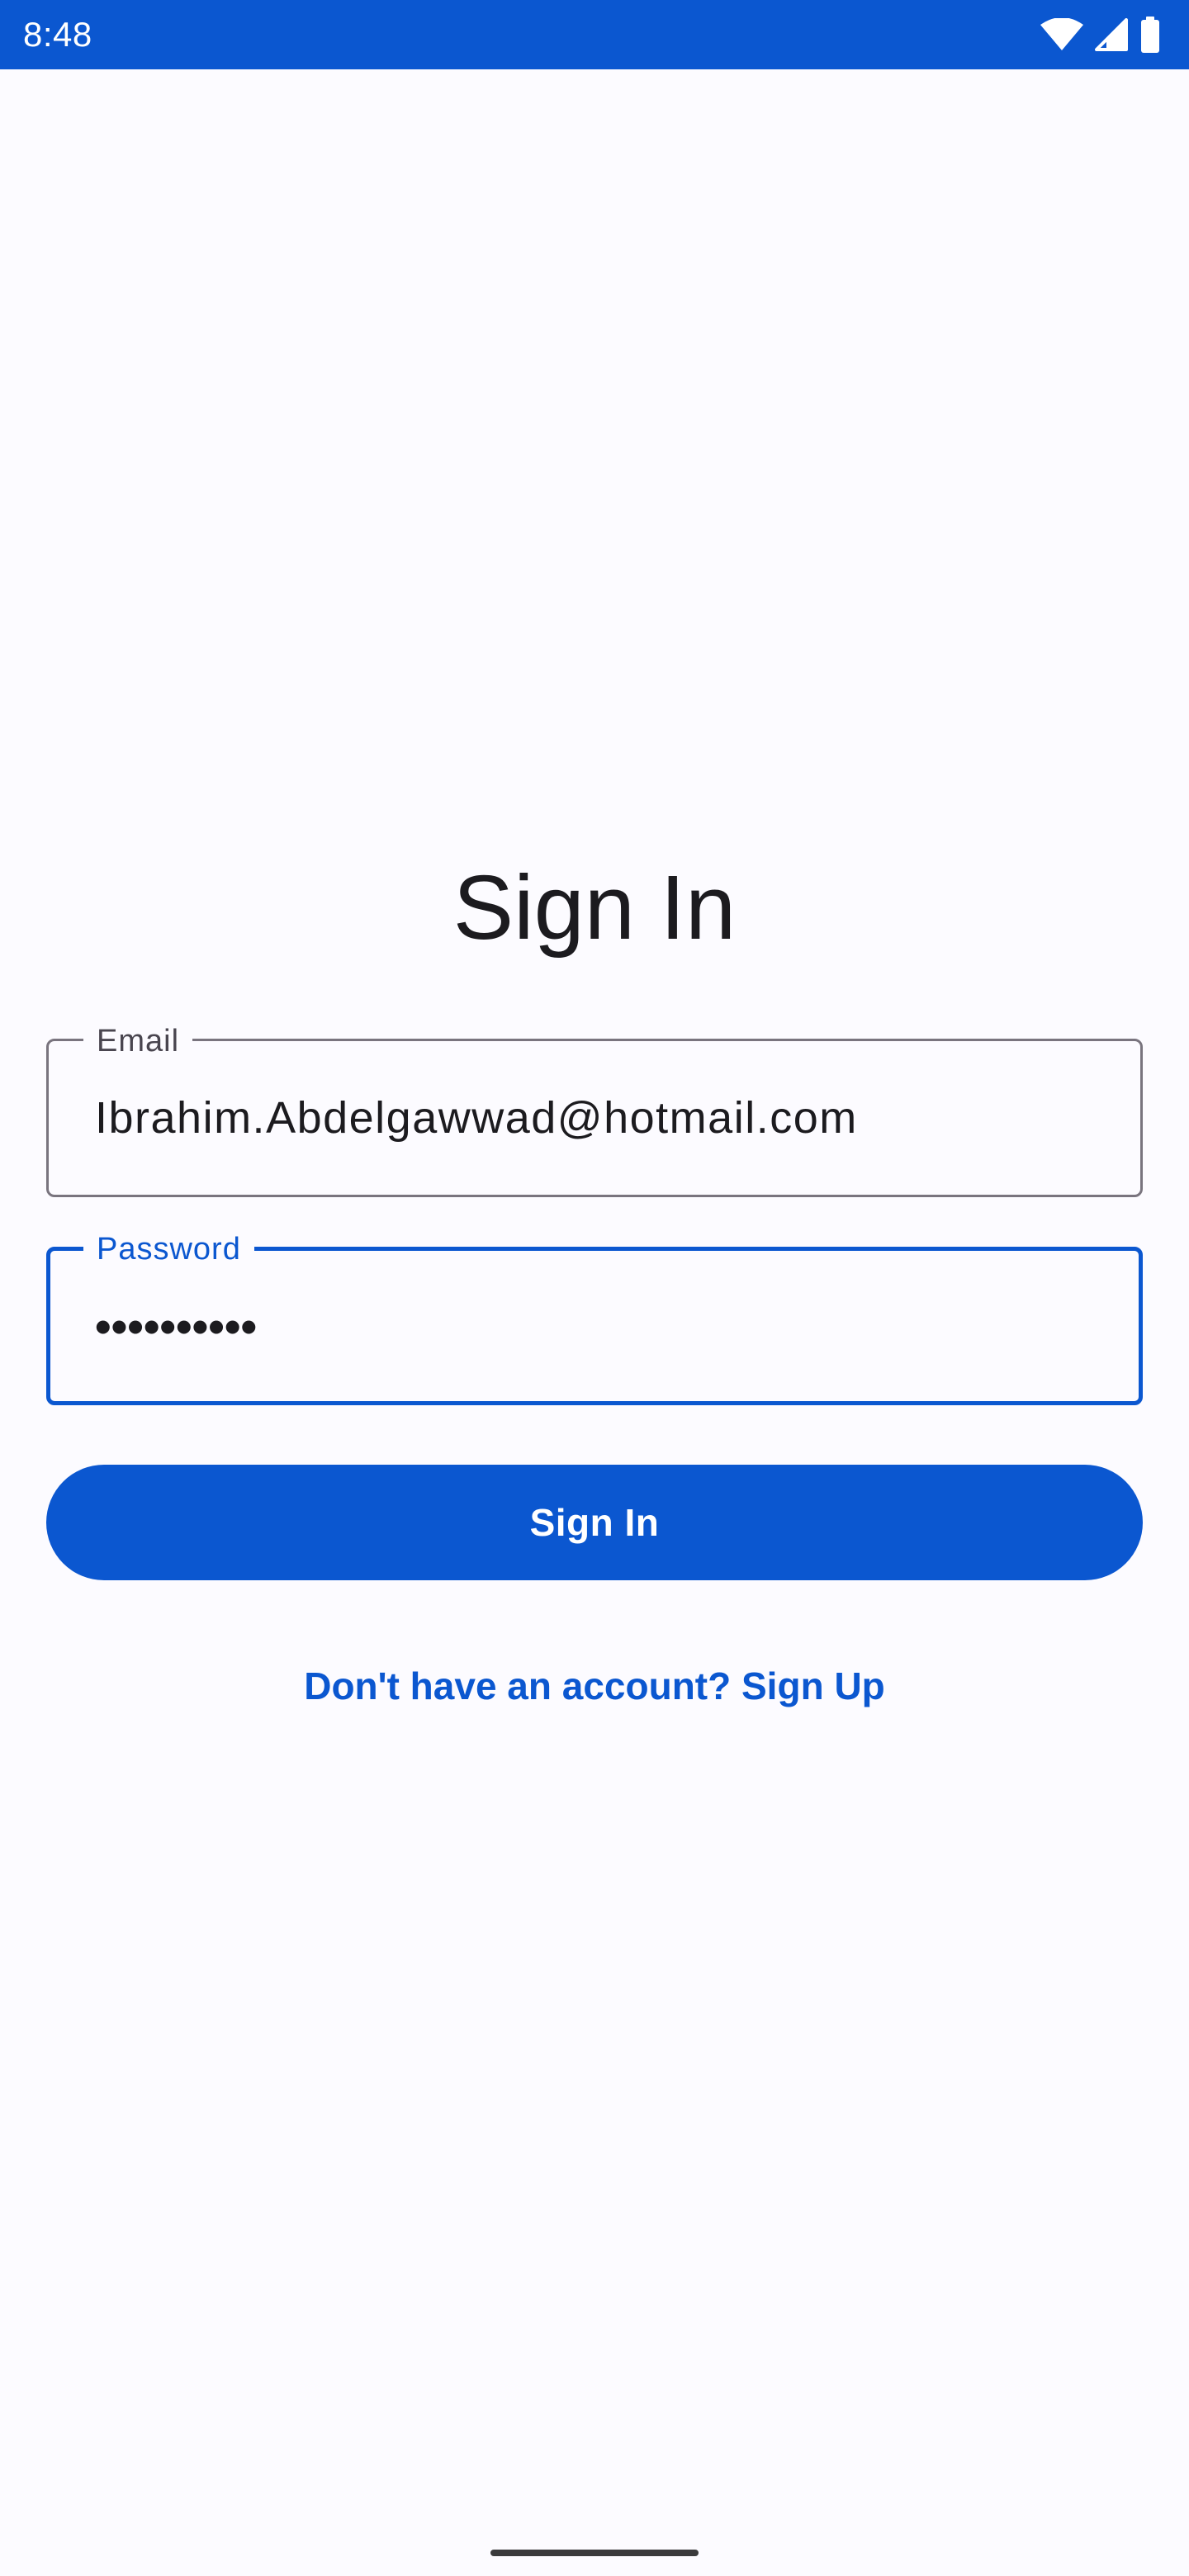 Image resolution: width=1189 pixels, height=2576 pixels. What do you see at coordinates (594, 1318) in the screenshot?
I see `password-field: Password ••••••••••` at bounding box center [594, 1318].